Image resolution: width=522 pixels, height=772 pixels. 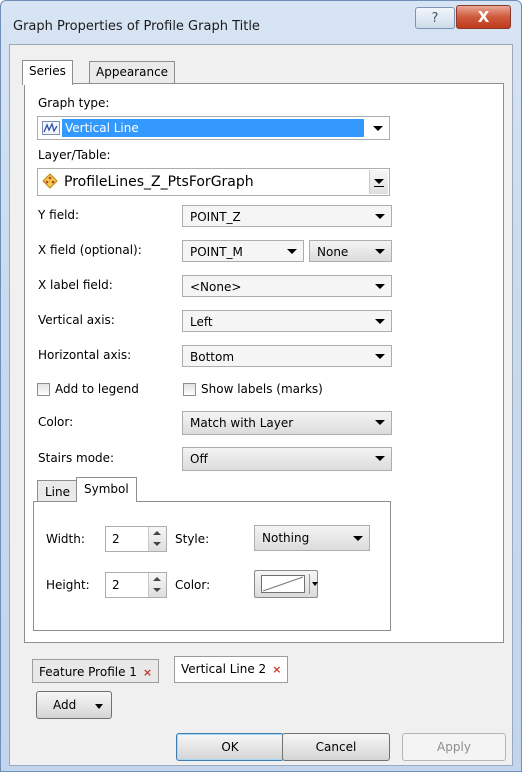 I want to click on graph-type-dropdown: Vertical Line, so click(x=213, y=128).